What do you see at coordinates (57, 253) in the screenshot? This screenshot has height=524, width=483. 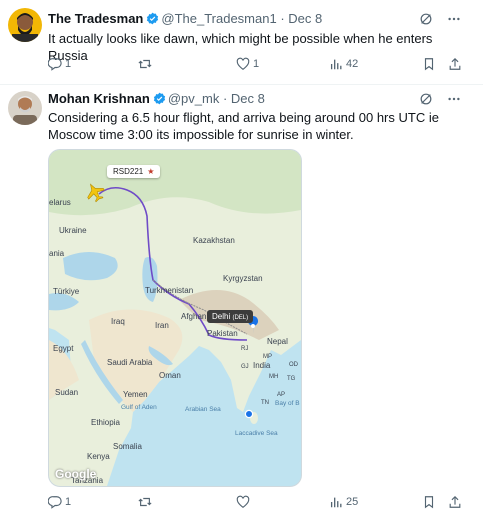 I see `map-label-rania: ania` at bounding box center [57, 253].